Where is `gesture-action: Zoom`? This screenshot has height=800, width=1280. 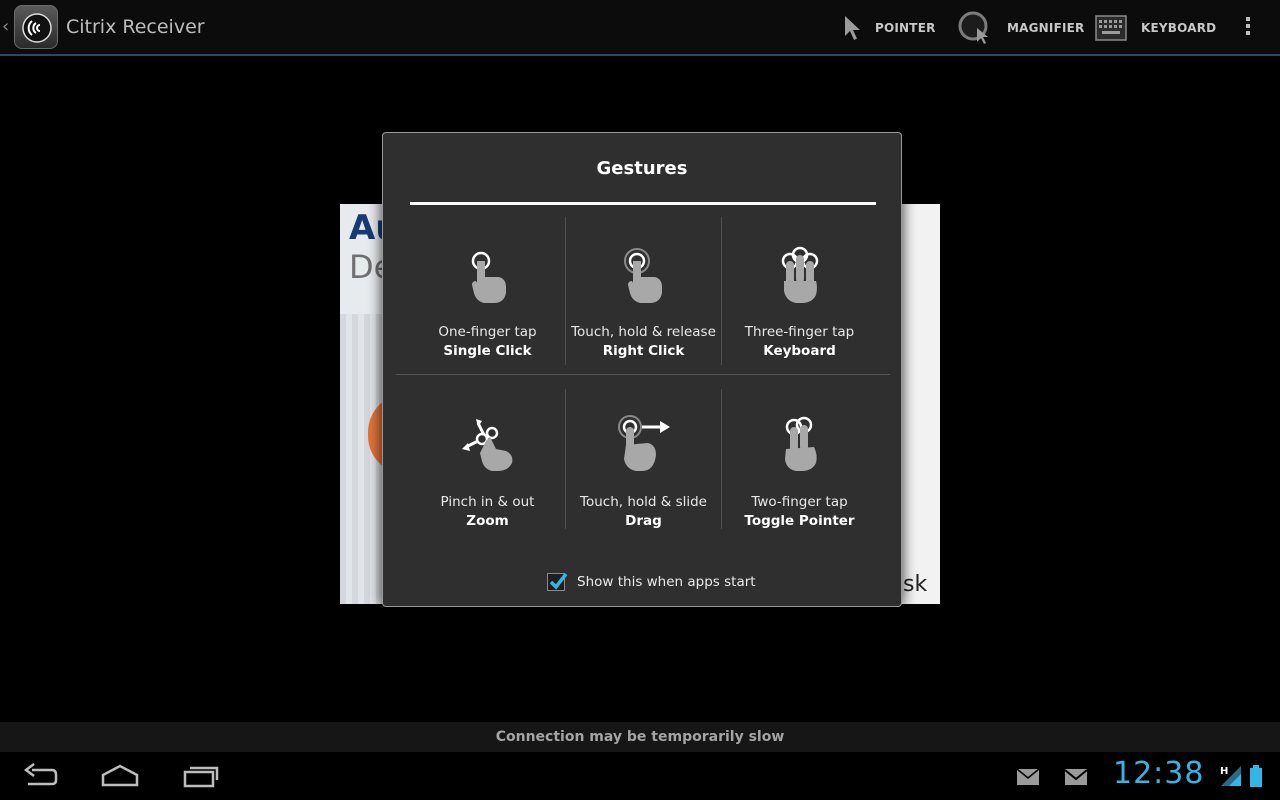
gesture-action: Zoom is located at coordinates (487, 521).